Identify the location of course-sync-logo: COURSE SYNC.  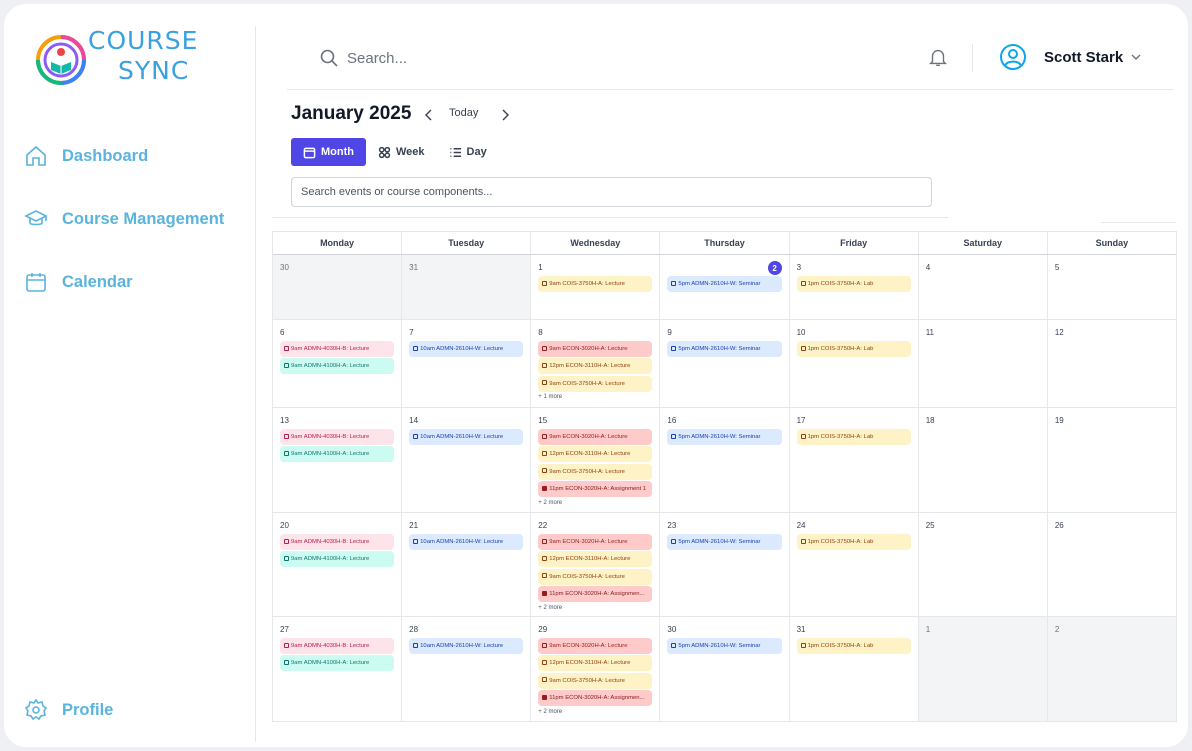
(132, 57).